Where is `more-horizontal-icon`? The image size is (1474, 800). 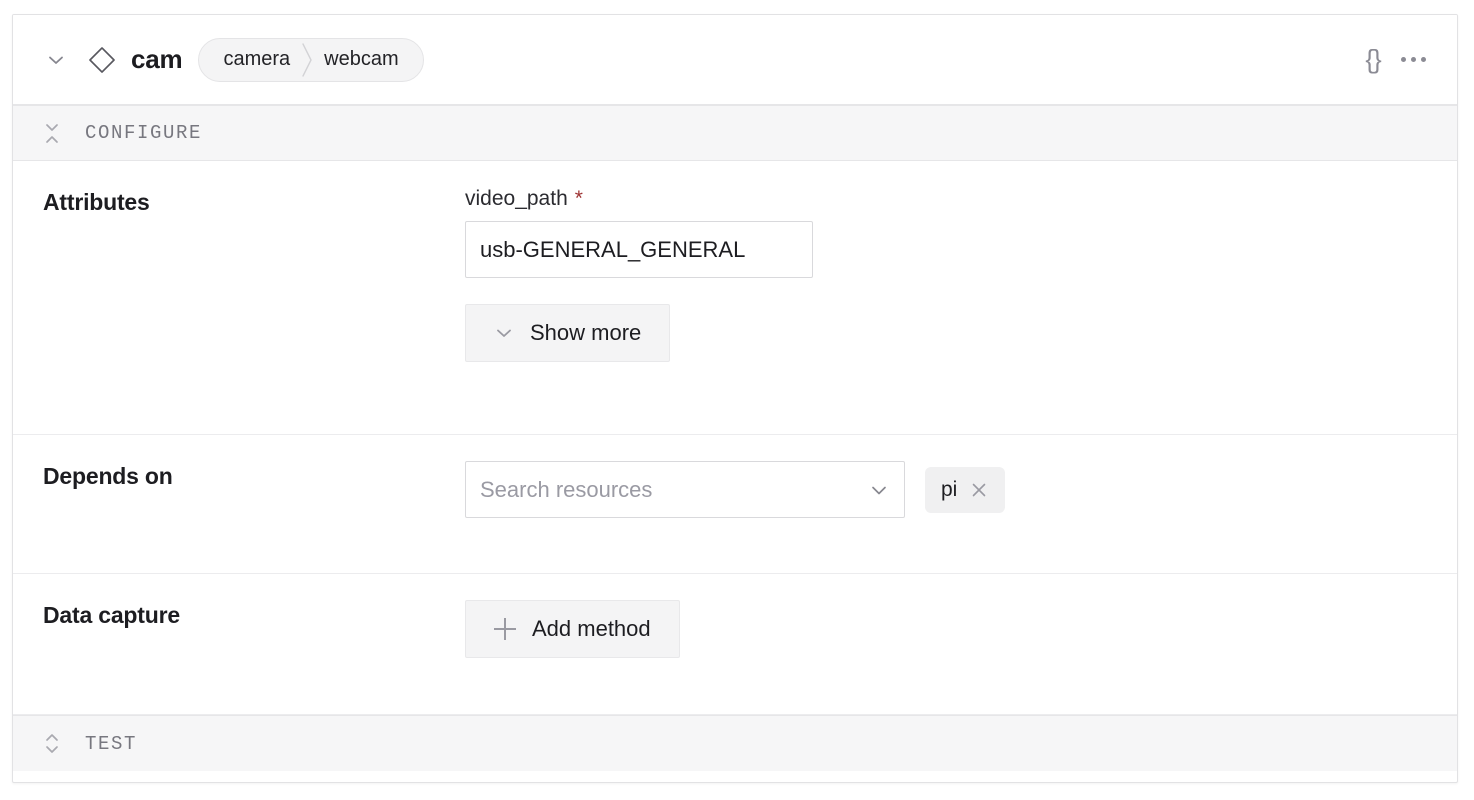 more-horizontal-icon is located at coordinates (1413, 60).